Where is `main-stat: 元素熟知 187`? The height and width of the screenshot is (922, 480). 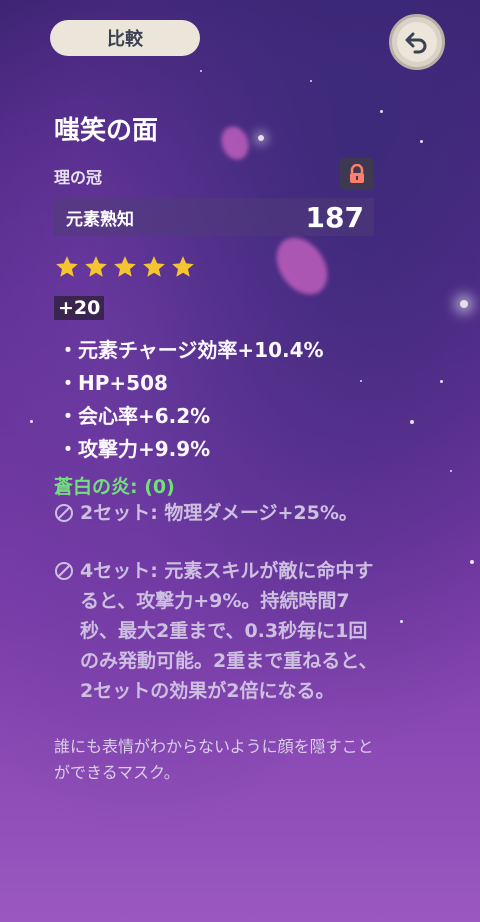 main-stat: 元素熟知 187 is located at coordinates (214, 217).